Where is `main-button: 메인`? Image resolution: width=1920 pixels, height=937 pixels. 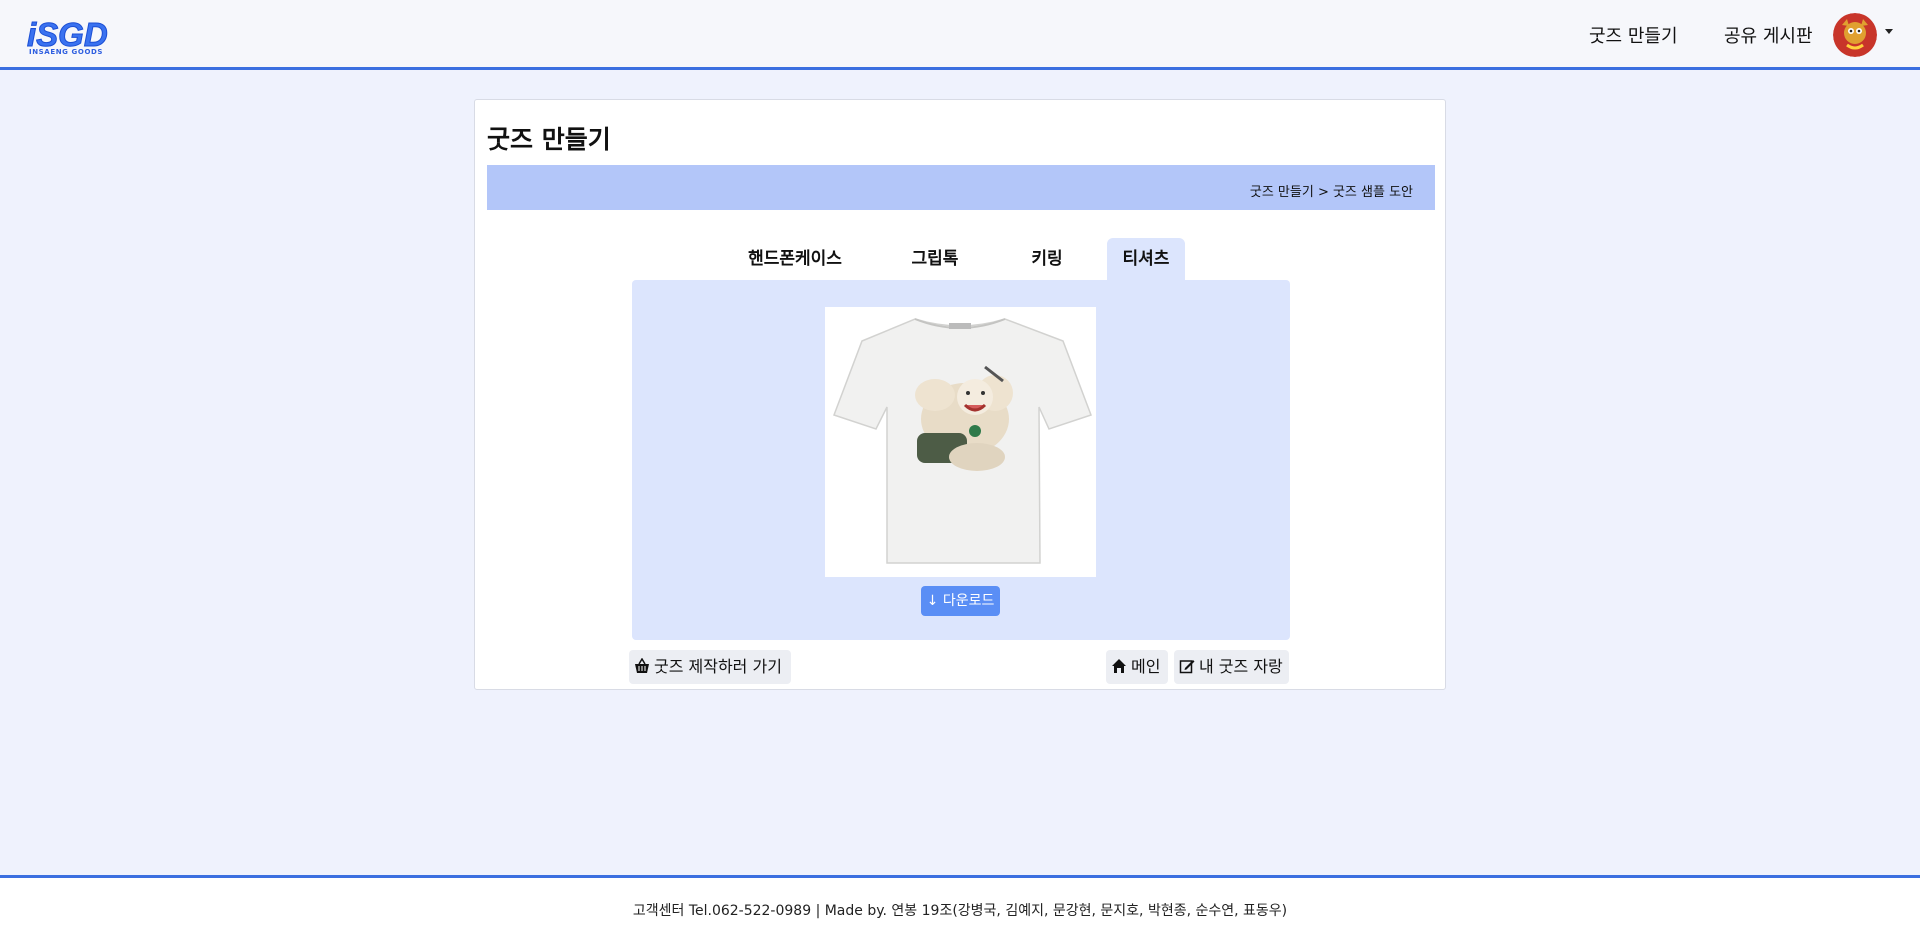 main-button: 메인 is located at coordinates (1137, 667).